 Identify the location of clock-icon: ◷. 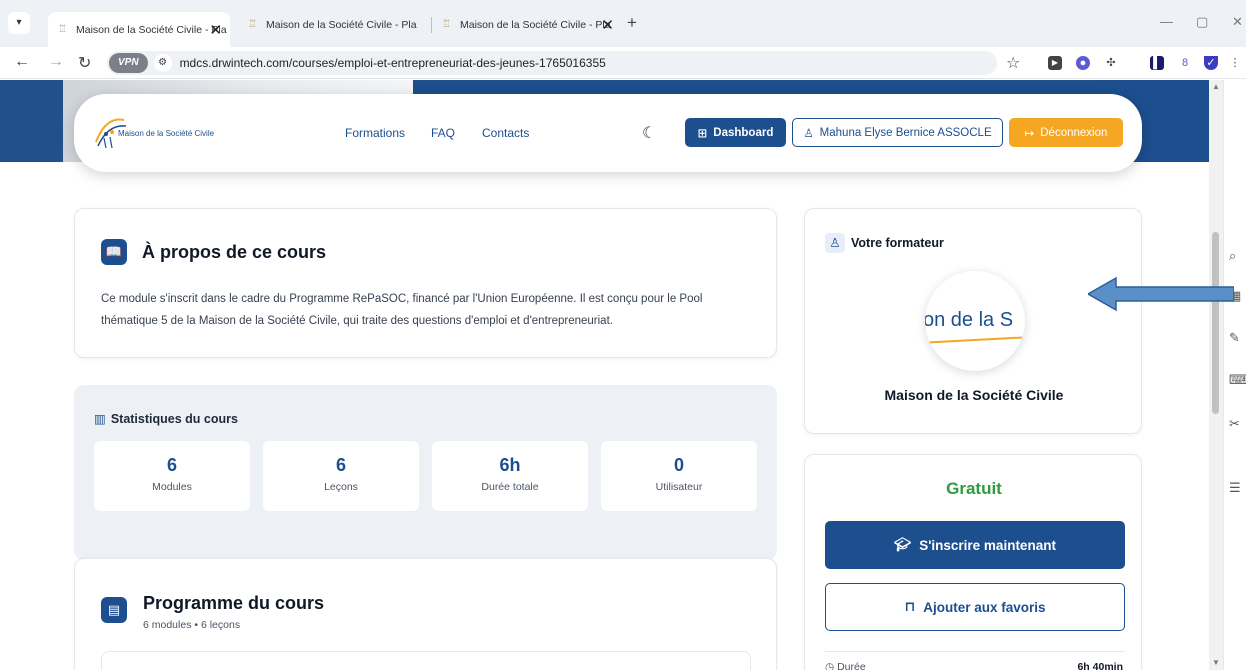
(830, 665).